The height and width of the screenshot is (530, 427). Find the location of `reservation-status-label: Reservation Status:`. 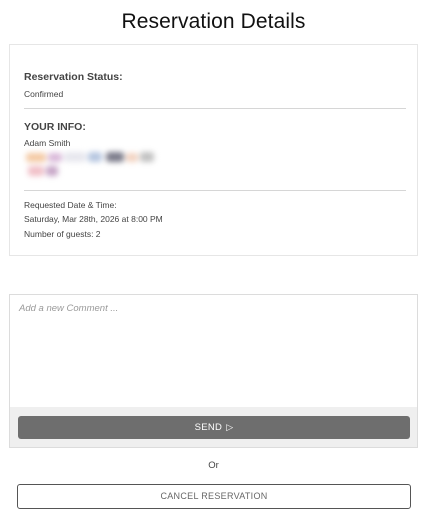

reservation-status-label: Reservation Status: is located at coordinates (73, 77).